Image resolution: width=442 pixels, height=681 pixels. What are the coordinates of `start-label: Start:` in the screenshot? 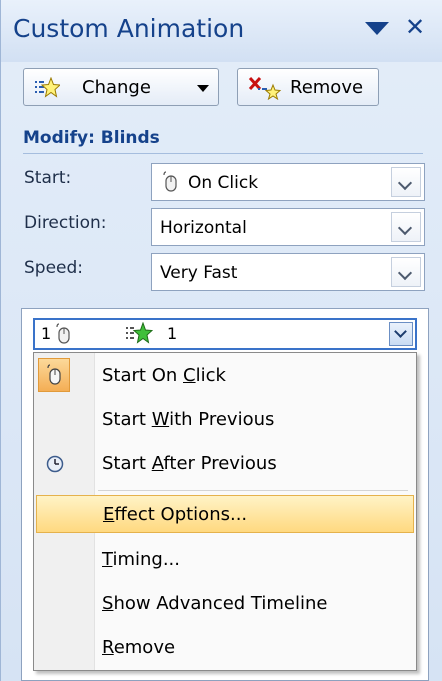 It's located at (48, 178).